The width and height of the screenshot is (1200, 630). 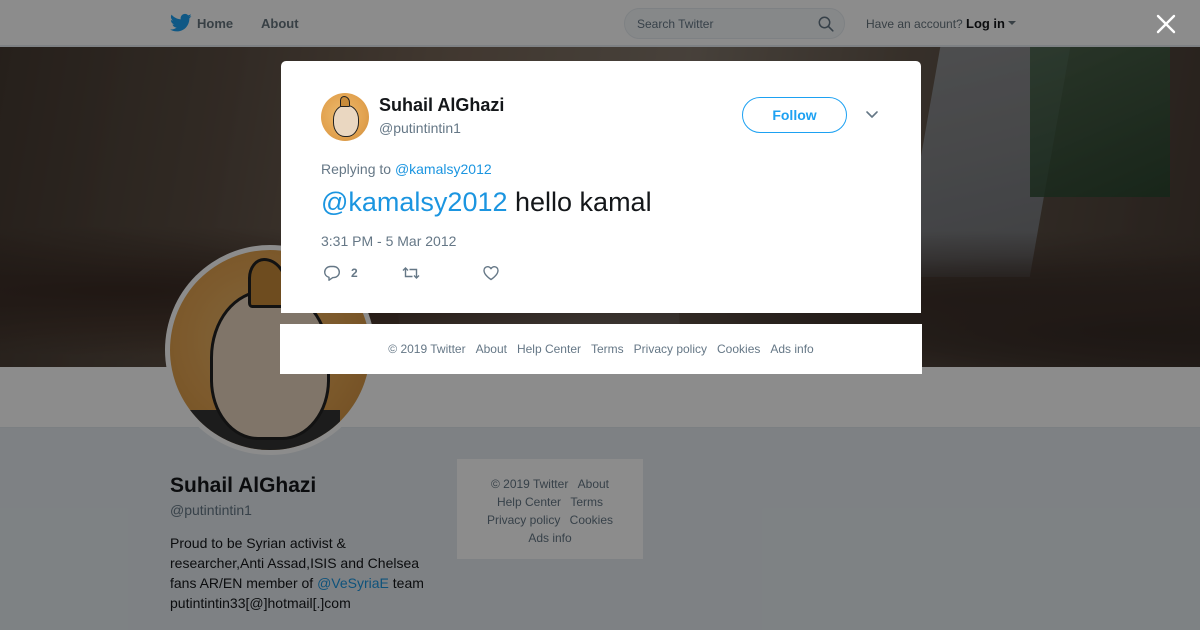 What do you see at coordinates (356, 169) in the screenshot?
I see `replying-prefix: Replying to` at bounding box center [356, 169].